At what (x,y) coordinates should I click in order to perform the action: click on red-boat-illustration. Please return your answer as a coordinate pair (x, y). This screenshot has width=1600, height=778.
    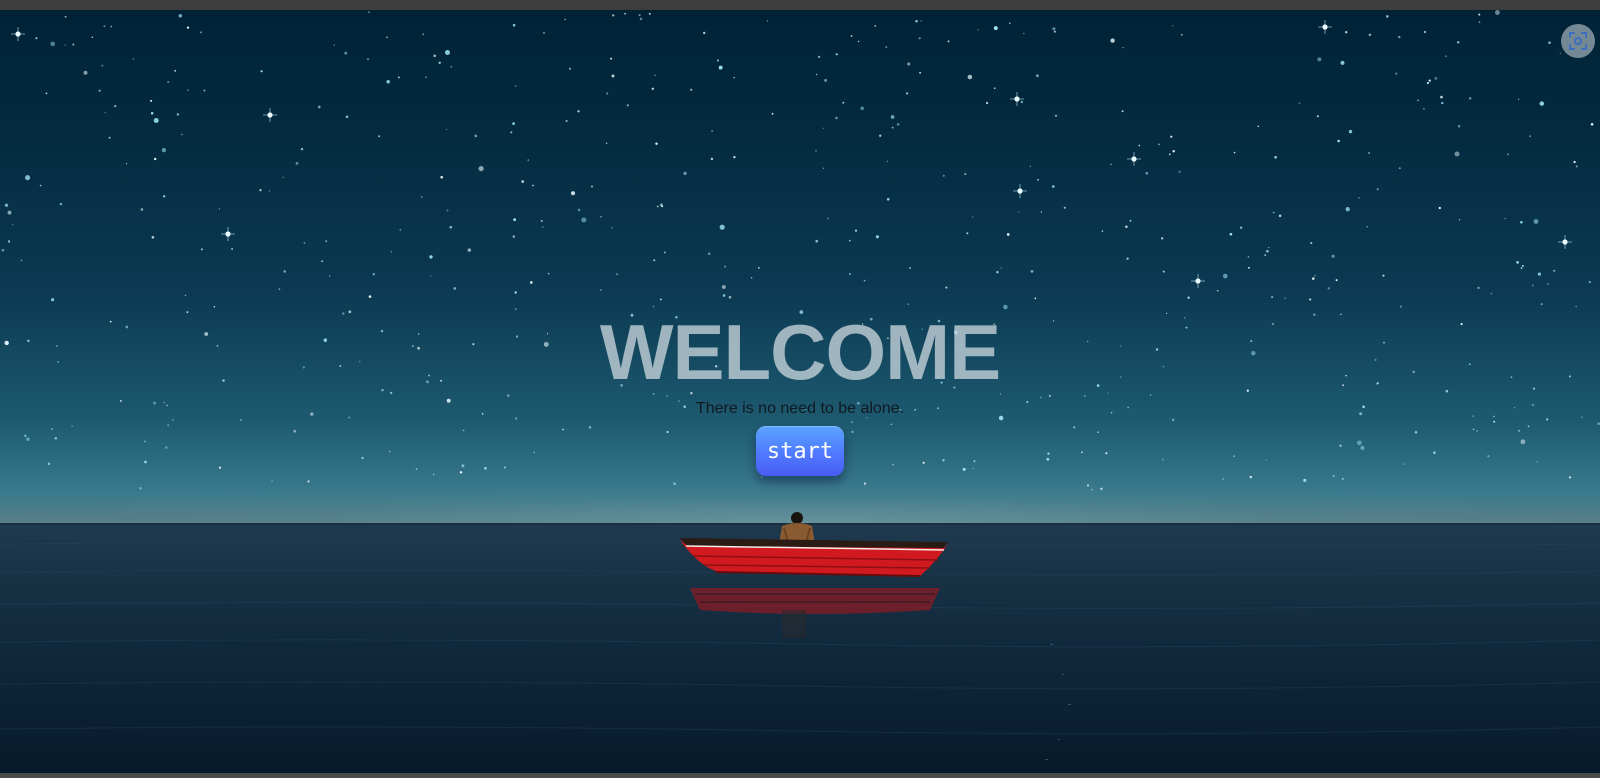
    Looking at the image, I should click on (815, 585).